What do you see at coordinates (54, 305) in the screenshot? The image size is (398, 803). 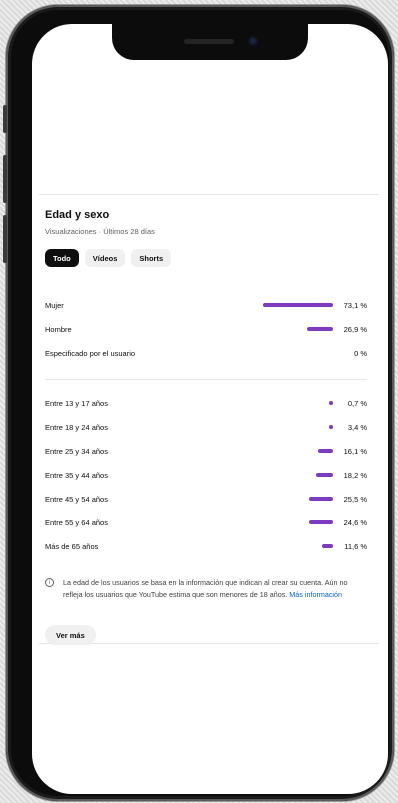 I see `row-label: Mujer` at bounding box center [54, 305].